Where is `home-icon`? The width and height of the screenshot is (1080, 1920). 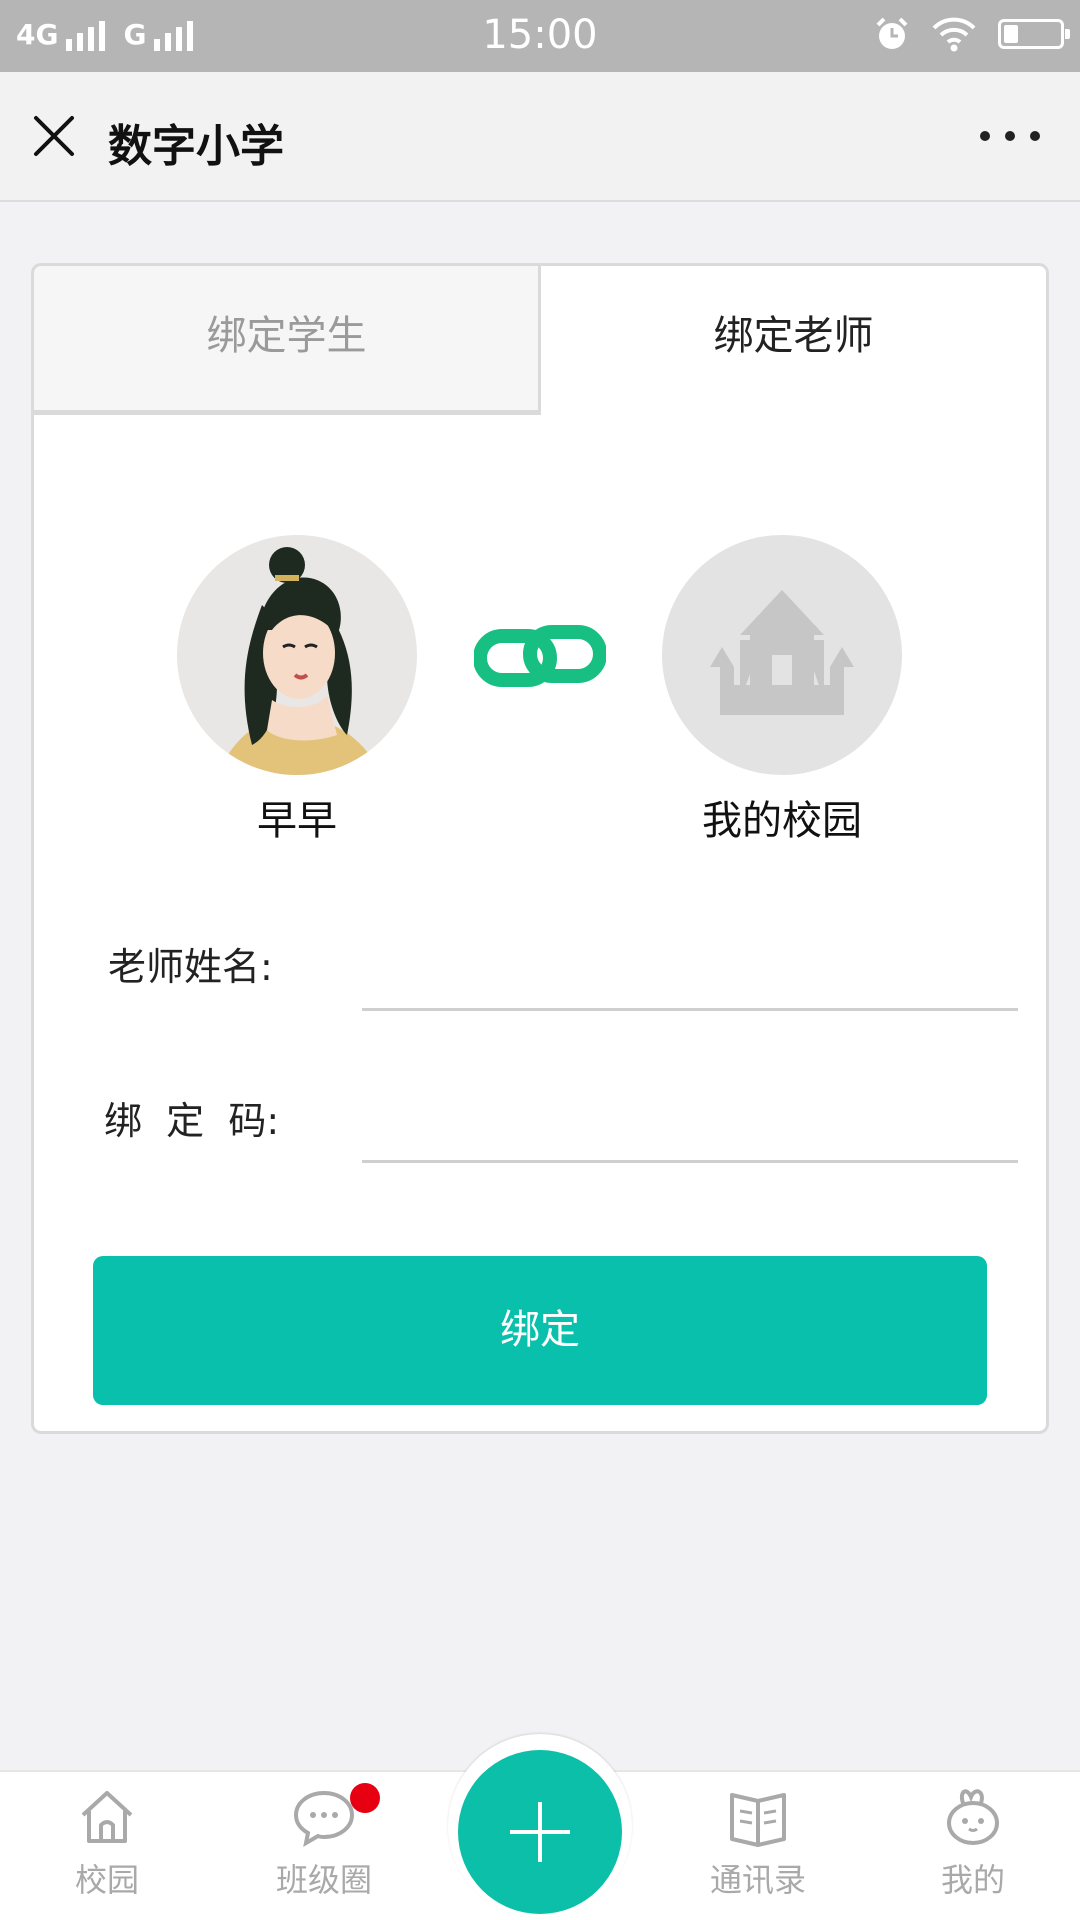
home-icon is located at coordinates (107, 1817).